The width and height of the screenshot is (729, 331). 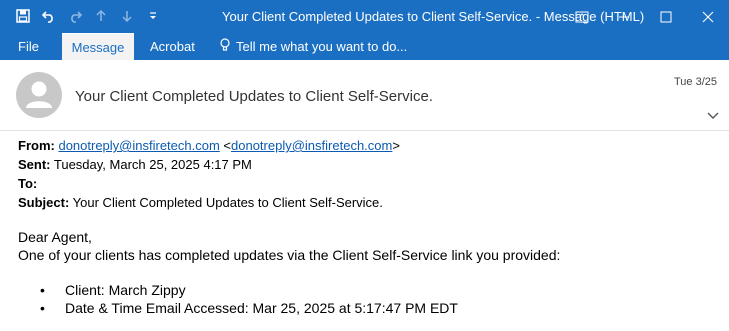 I want to click on list-item: Client: March Zippy, so click(x=249, y=290).